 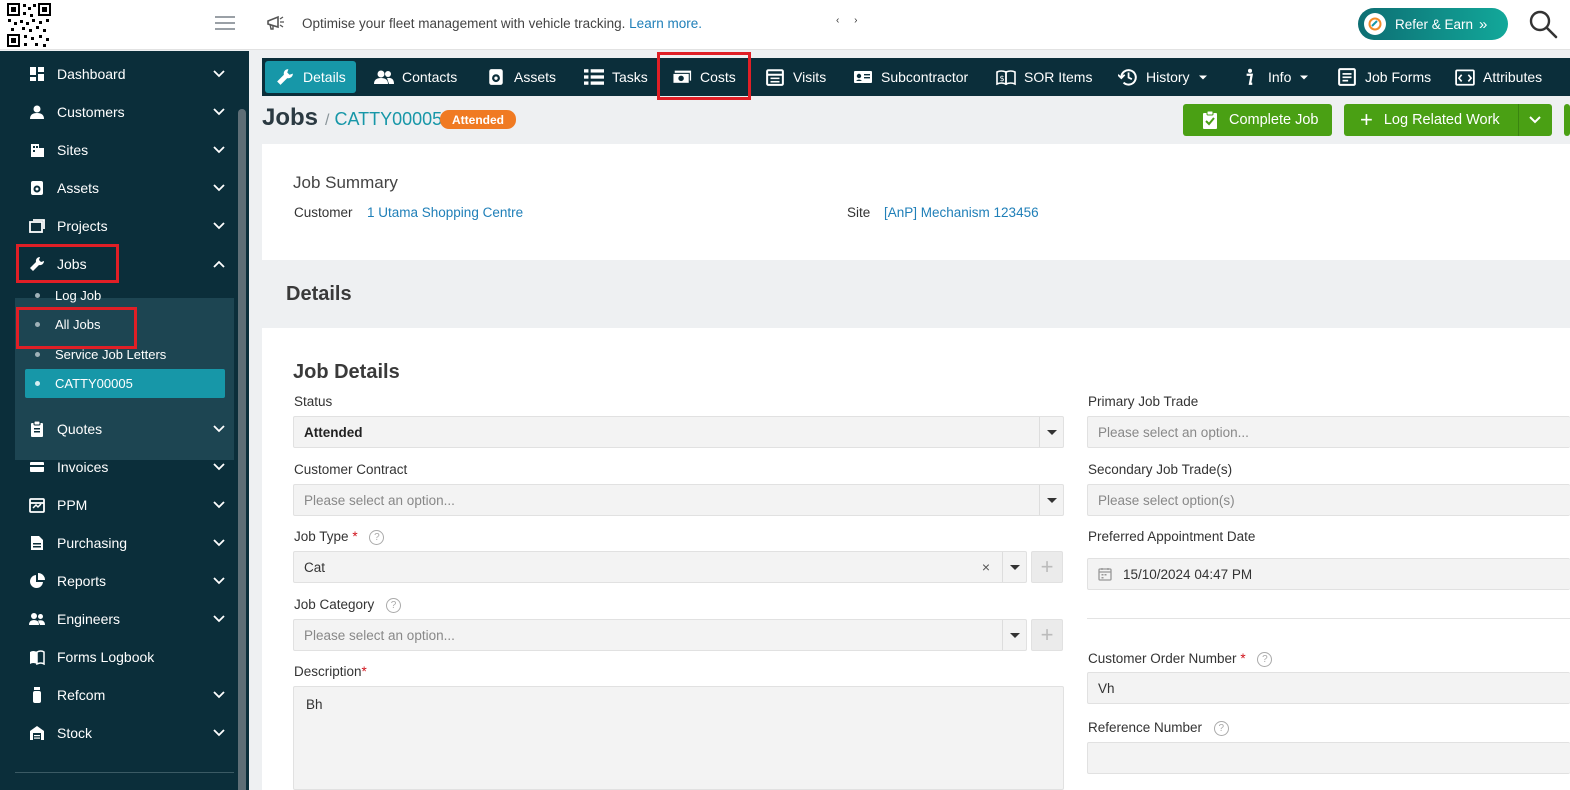 What do you see at coordinates (82, 581) in the screenshot?
I see `sidebar-item-label: Reports` at bounding box center [82, 581].